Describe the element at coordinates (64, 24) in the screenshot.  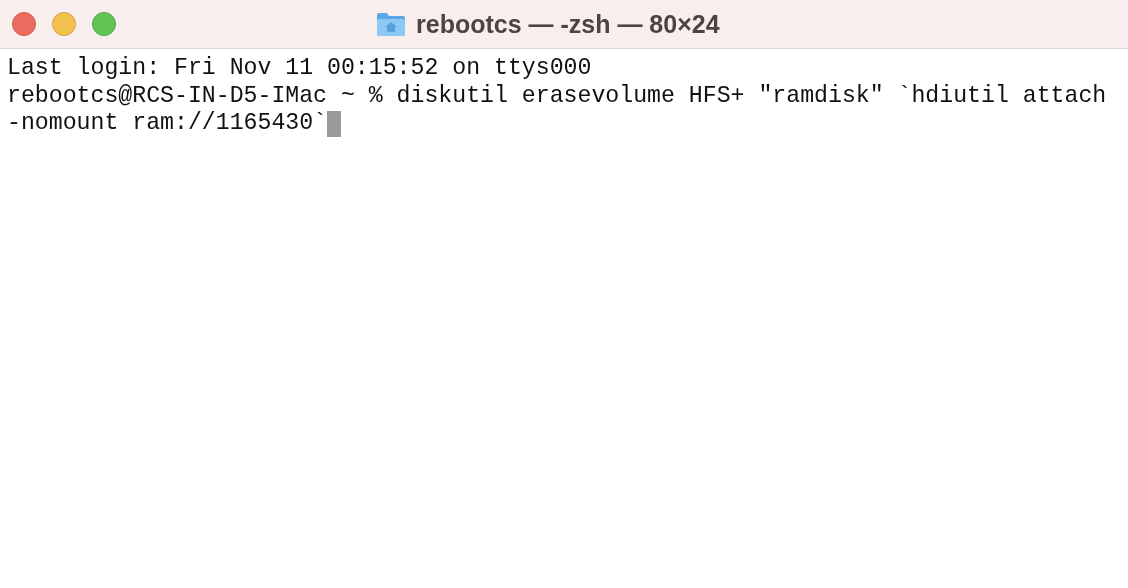
I see `minimize-button` at that location.